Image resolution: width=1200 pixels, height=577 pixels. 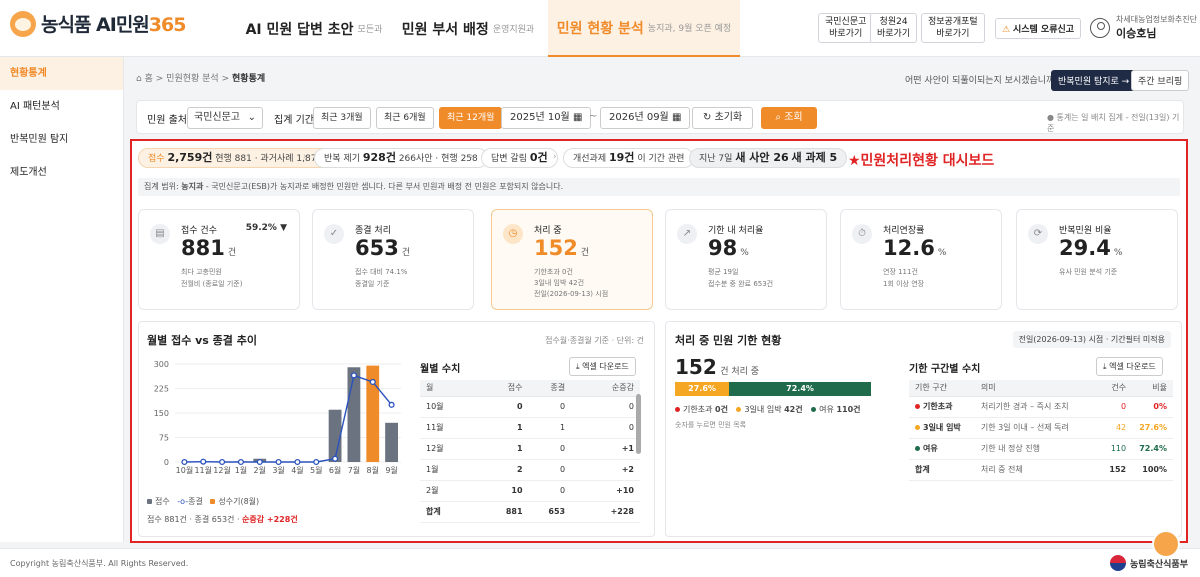 What do you see at coordinates (61, 106) in the screenshot?
I see `sidebar-item-ai-pattern: AI 패턴분석` at bounding box center [61, 106].